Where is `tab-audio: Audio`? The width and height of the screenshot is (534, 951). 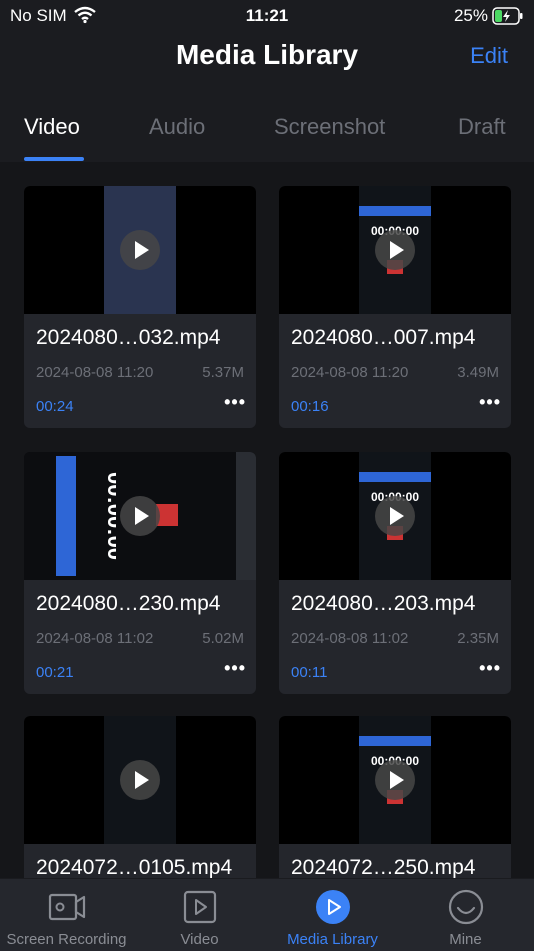 tab-audio: Audio is located at coordinates (177, 127).